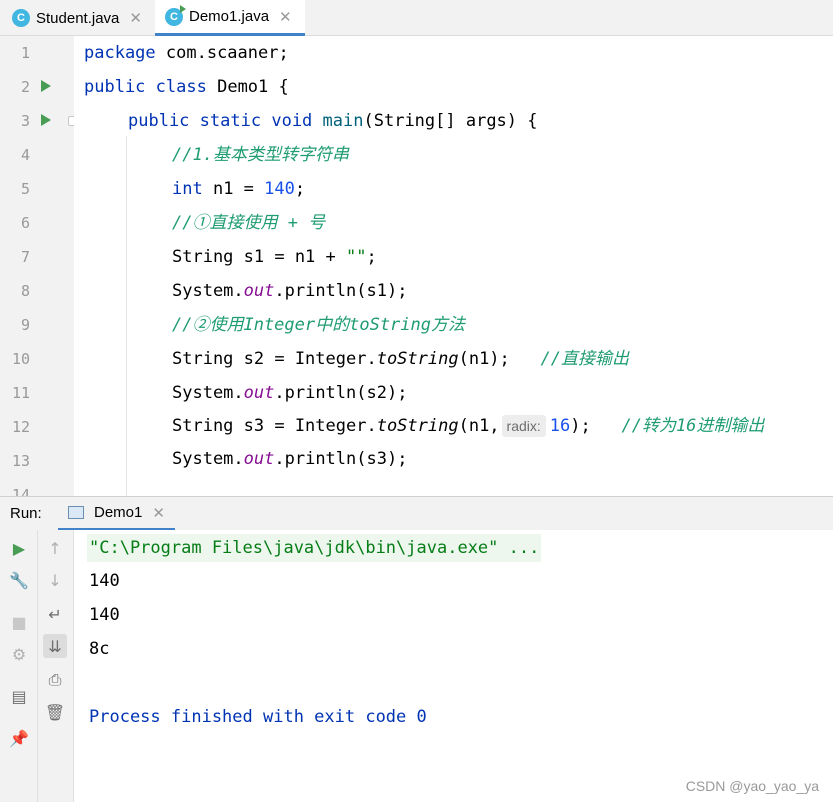 Image resolution: width=833 pixels, height=802 pixels. What do you see at coordinates (19, 548) in the screenshot?
I see `rerun-icon: ▶` at bounding box center [19, 548].